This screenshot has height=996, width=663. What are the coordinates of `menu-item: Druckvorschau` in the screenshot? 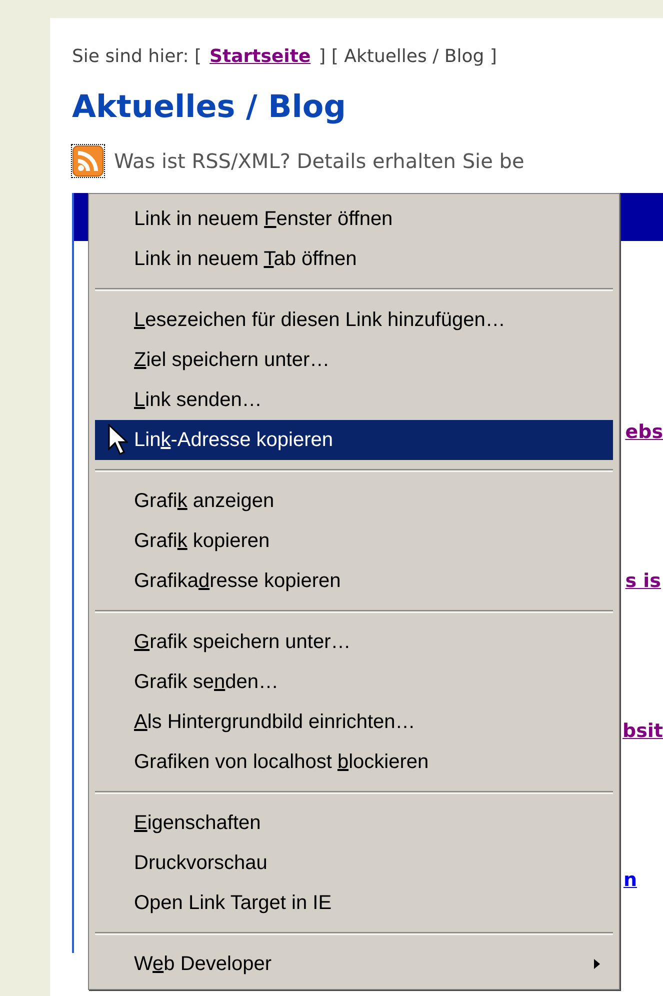 It's located at (354, 863).